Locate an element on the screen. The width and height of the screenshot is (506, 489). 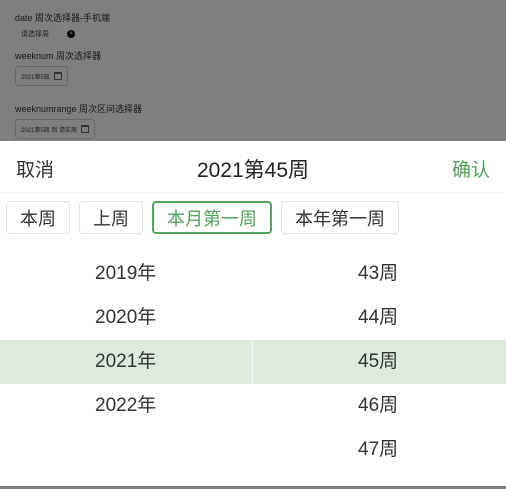
week-option: 46周 is located at coordinates (379, 406).